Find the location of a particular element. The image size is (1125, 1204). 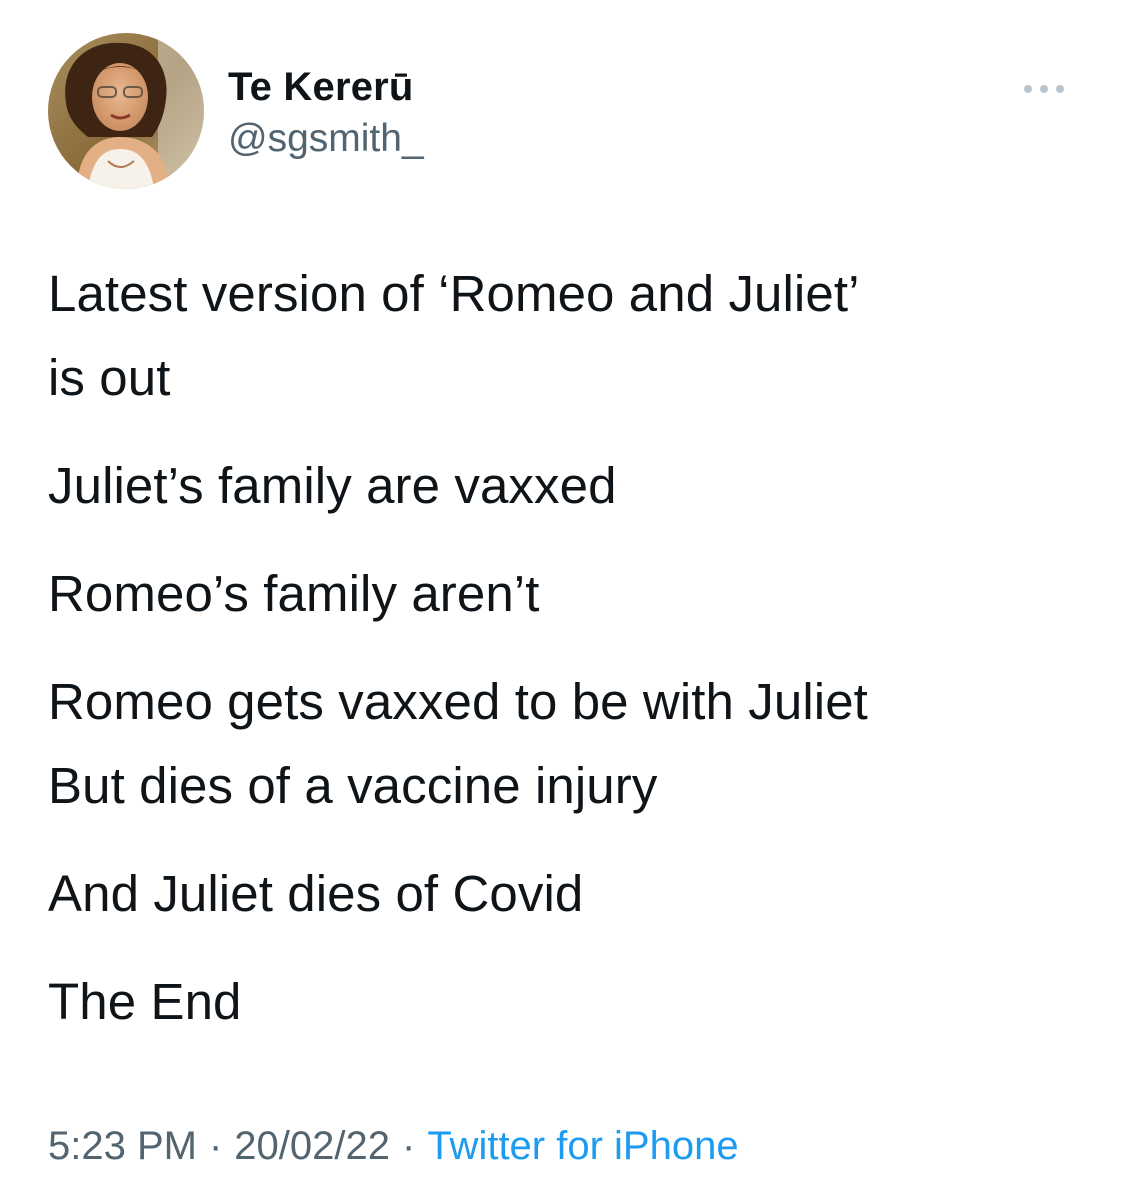

tweet-line: And Juliet dies of Covid is located at coordinates (316, 893).